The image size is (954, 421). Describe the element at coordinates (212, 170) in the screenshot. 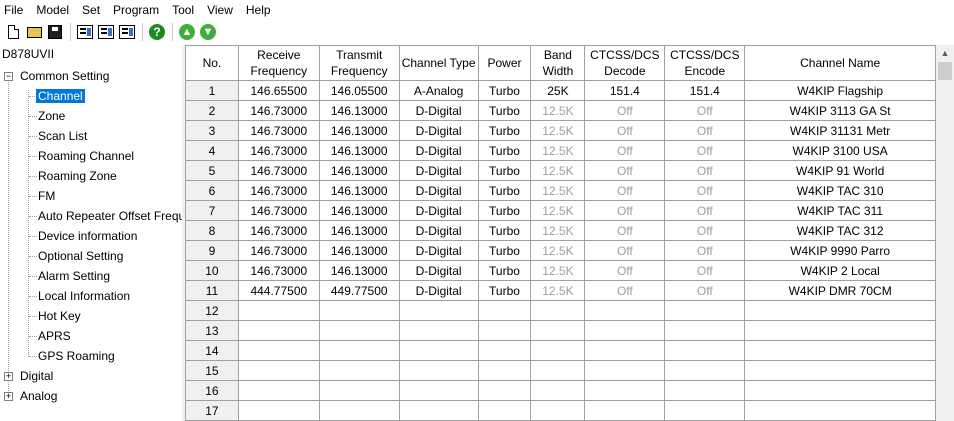

I see `cell-no: 5` at that location.